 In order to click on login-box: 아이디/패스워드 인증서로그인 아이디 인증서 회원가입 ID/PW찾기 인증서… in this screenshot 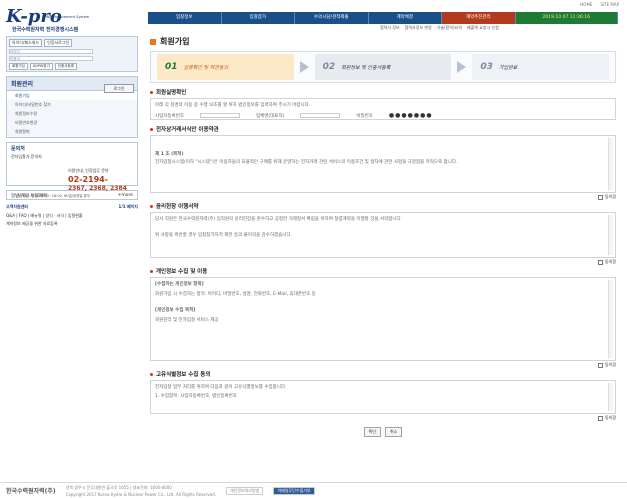, I will do `click(72, 54)`.